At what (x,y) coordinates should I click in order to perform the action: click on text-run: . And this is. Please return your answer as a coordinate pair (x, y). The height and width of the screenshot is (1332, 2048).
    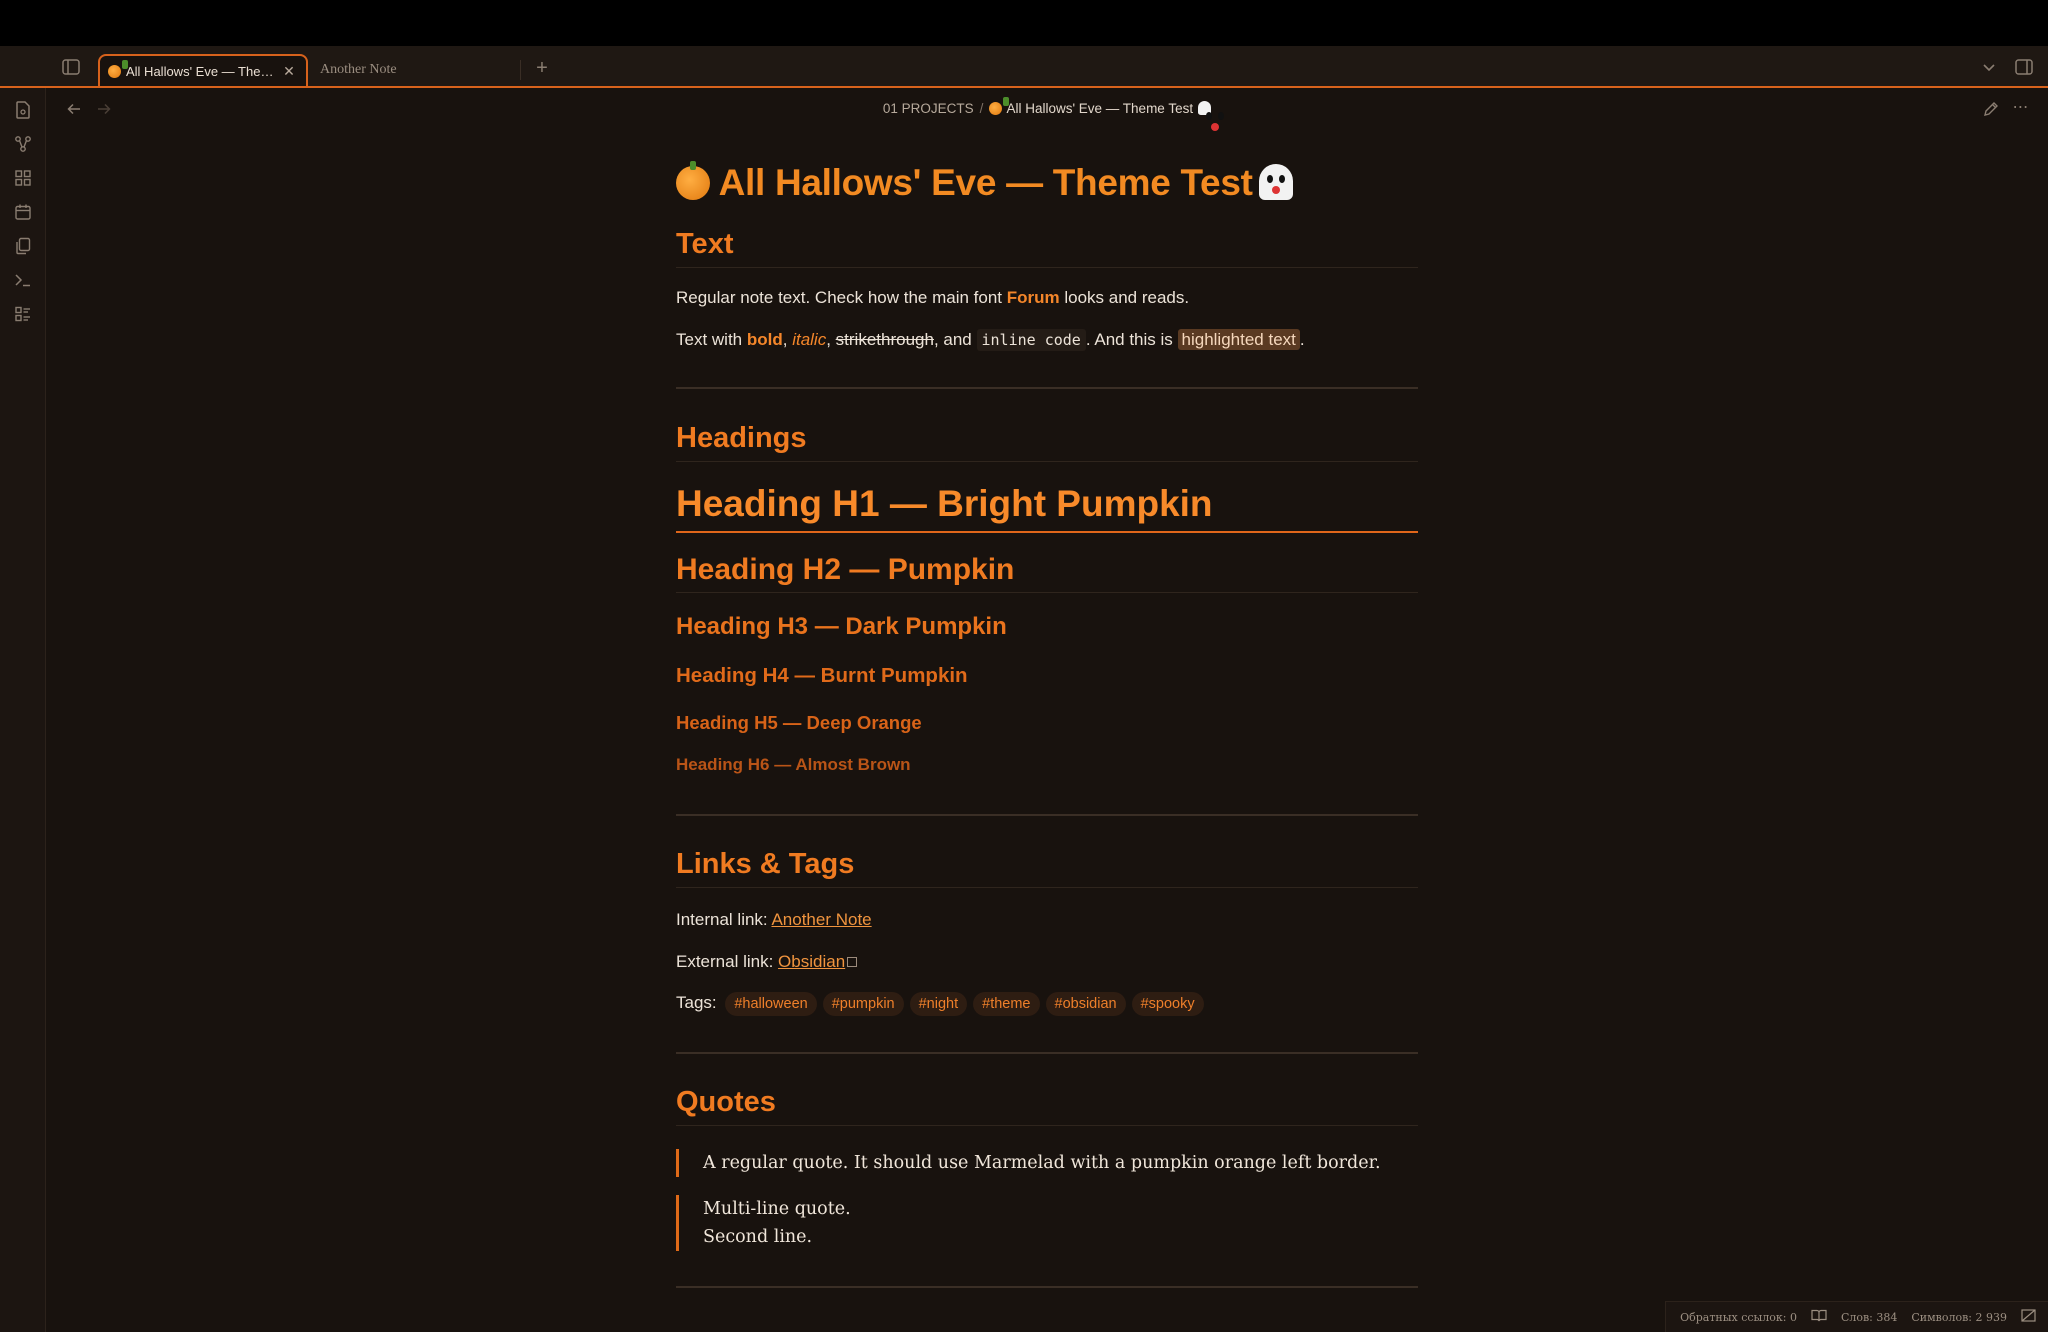
    Looking at the image, I should click on (1131, 339).